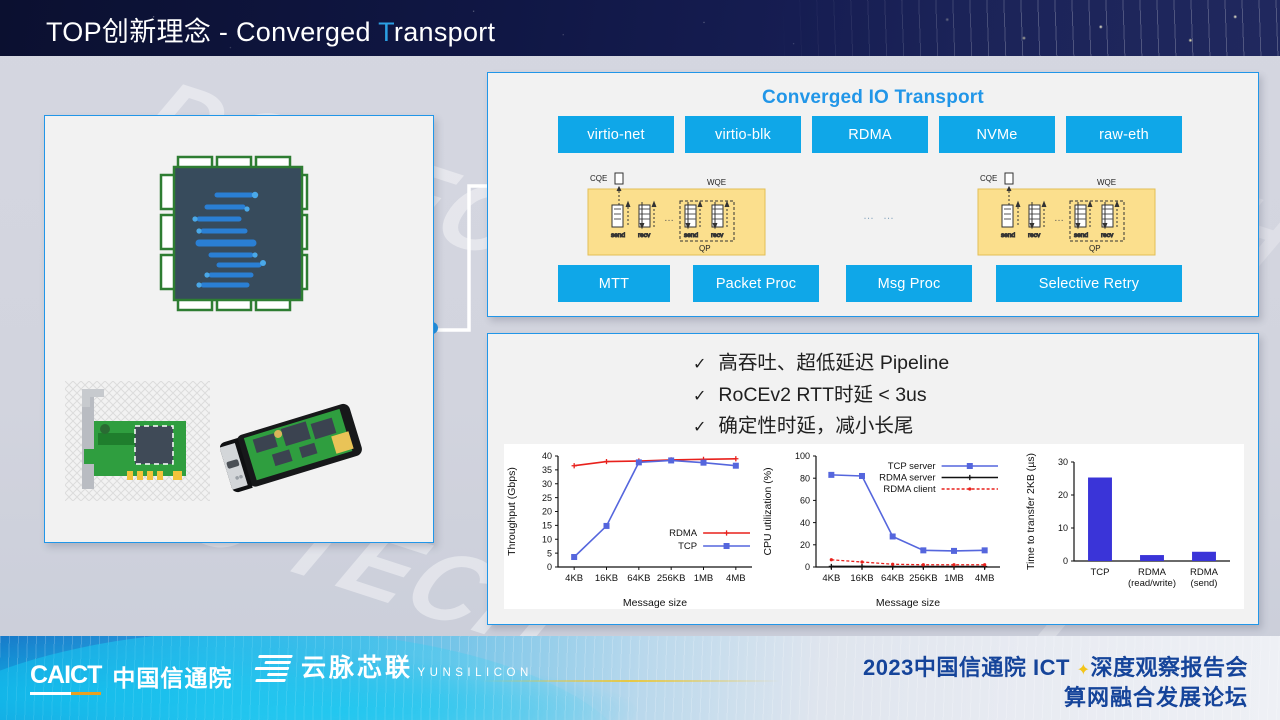 This screenshot has width=1280, height=720. I want to click on protocol-pill-virtio-blk: virtio-blk, so click(743, 134).